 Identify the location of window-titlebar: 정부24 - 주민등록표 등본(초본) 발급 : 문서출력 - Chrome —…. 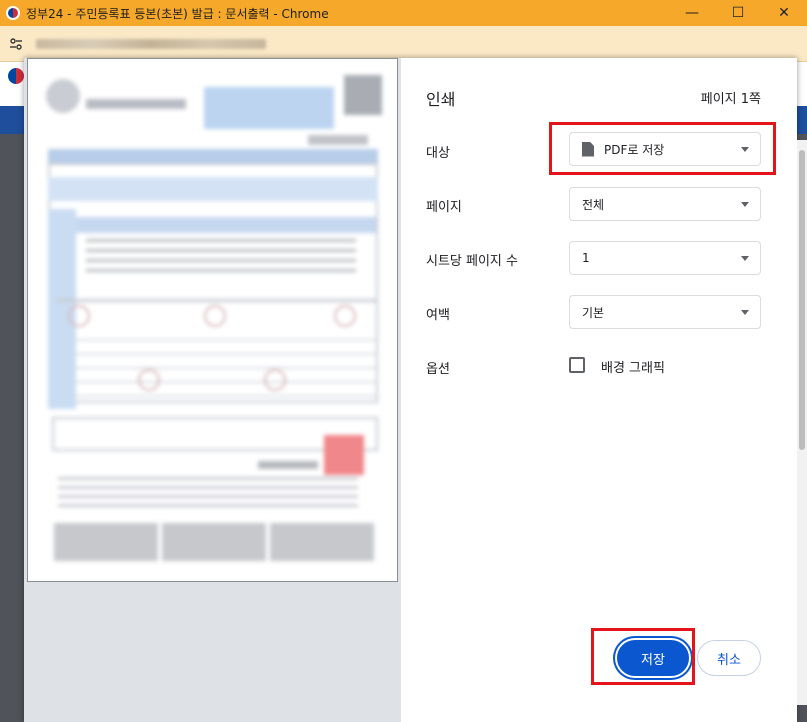
(403, 13).